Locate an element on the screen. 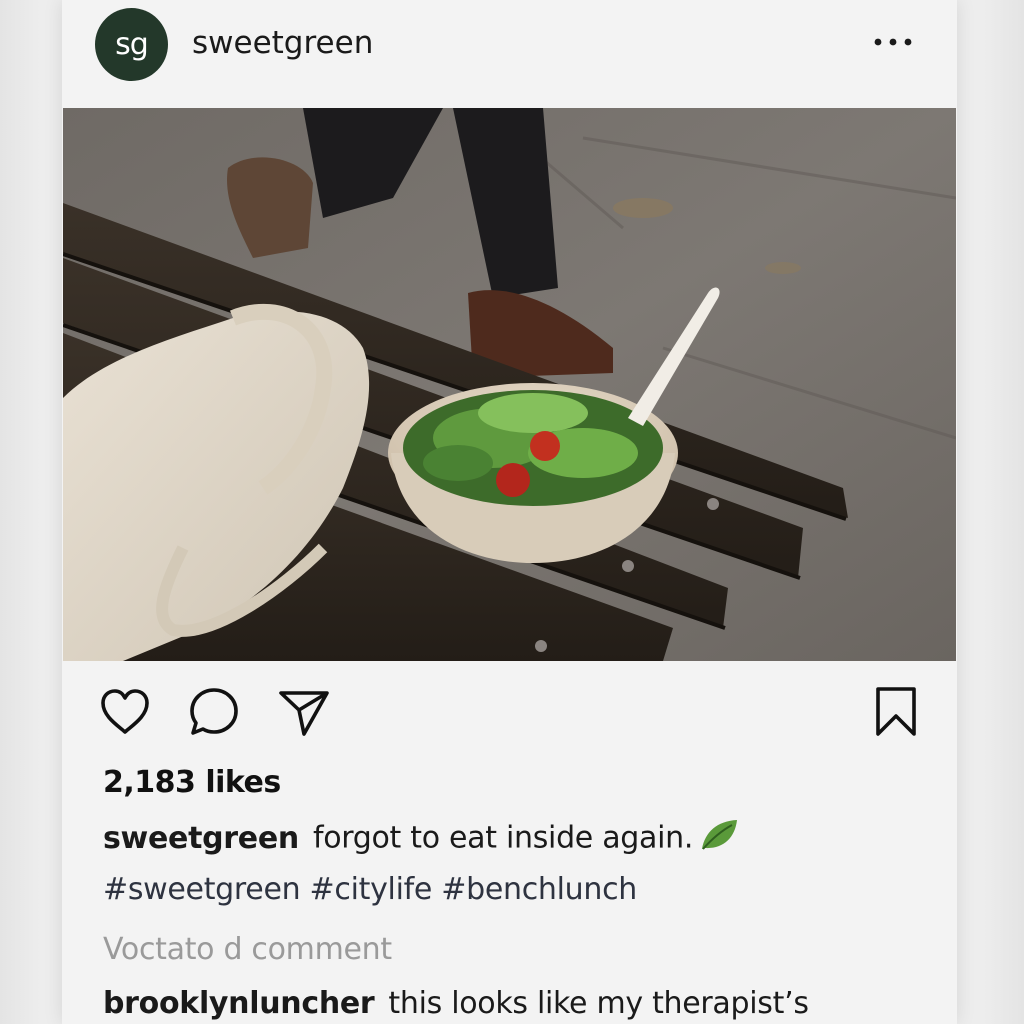 This screenshot has height=1024, width=1024. post-header: sg sweetgreen is located at coordinates (509, 54).